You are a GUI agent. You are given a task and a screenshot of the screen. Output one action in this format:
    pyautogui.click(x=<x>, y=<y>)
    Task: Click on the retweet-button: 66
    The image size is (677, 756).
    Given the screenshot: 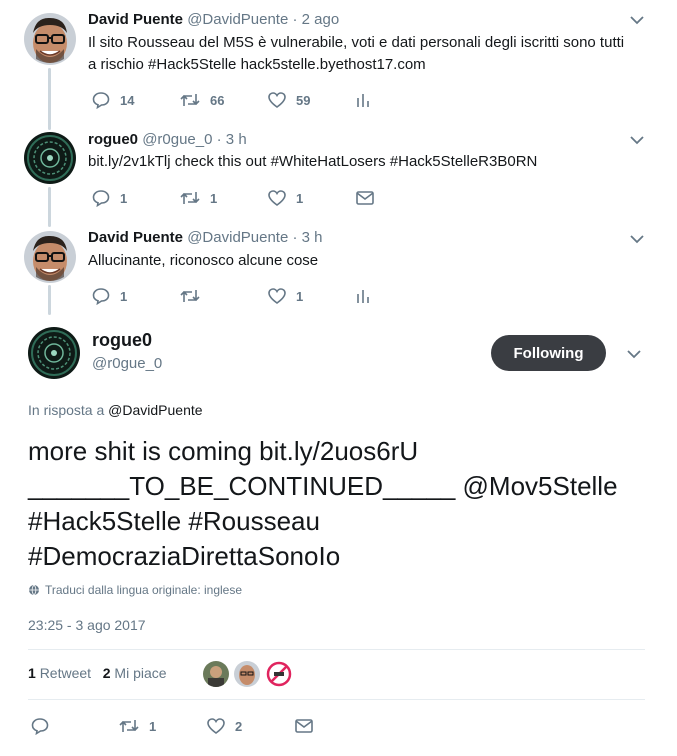 What is the action you would take?
    pyautogui.click(x=224, y=100)
    